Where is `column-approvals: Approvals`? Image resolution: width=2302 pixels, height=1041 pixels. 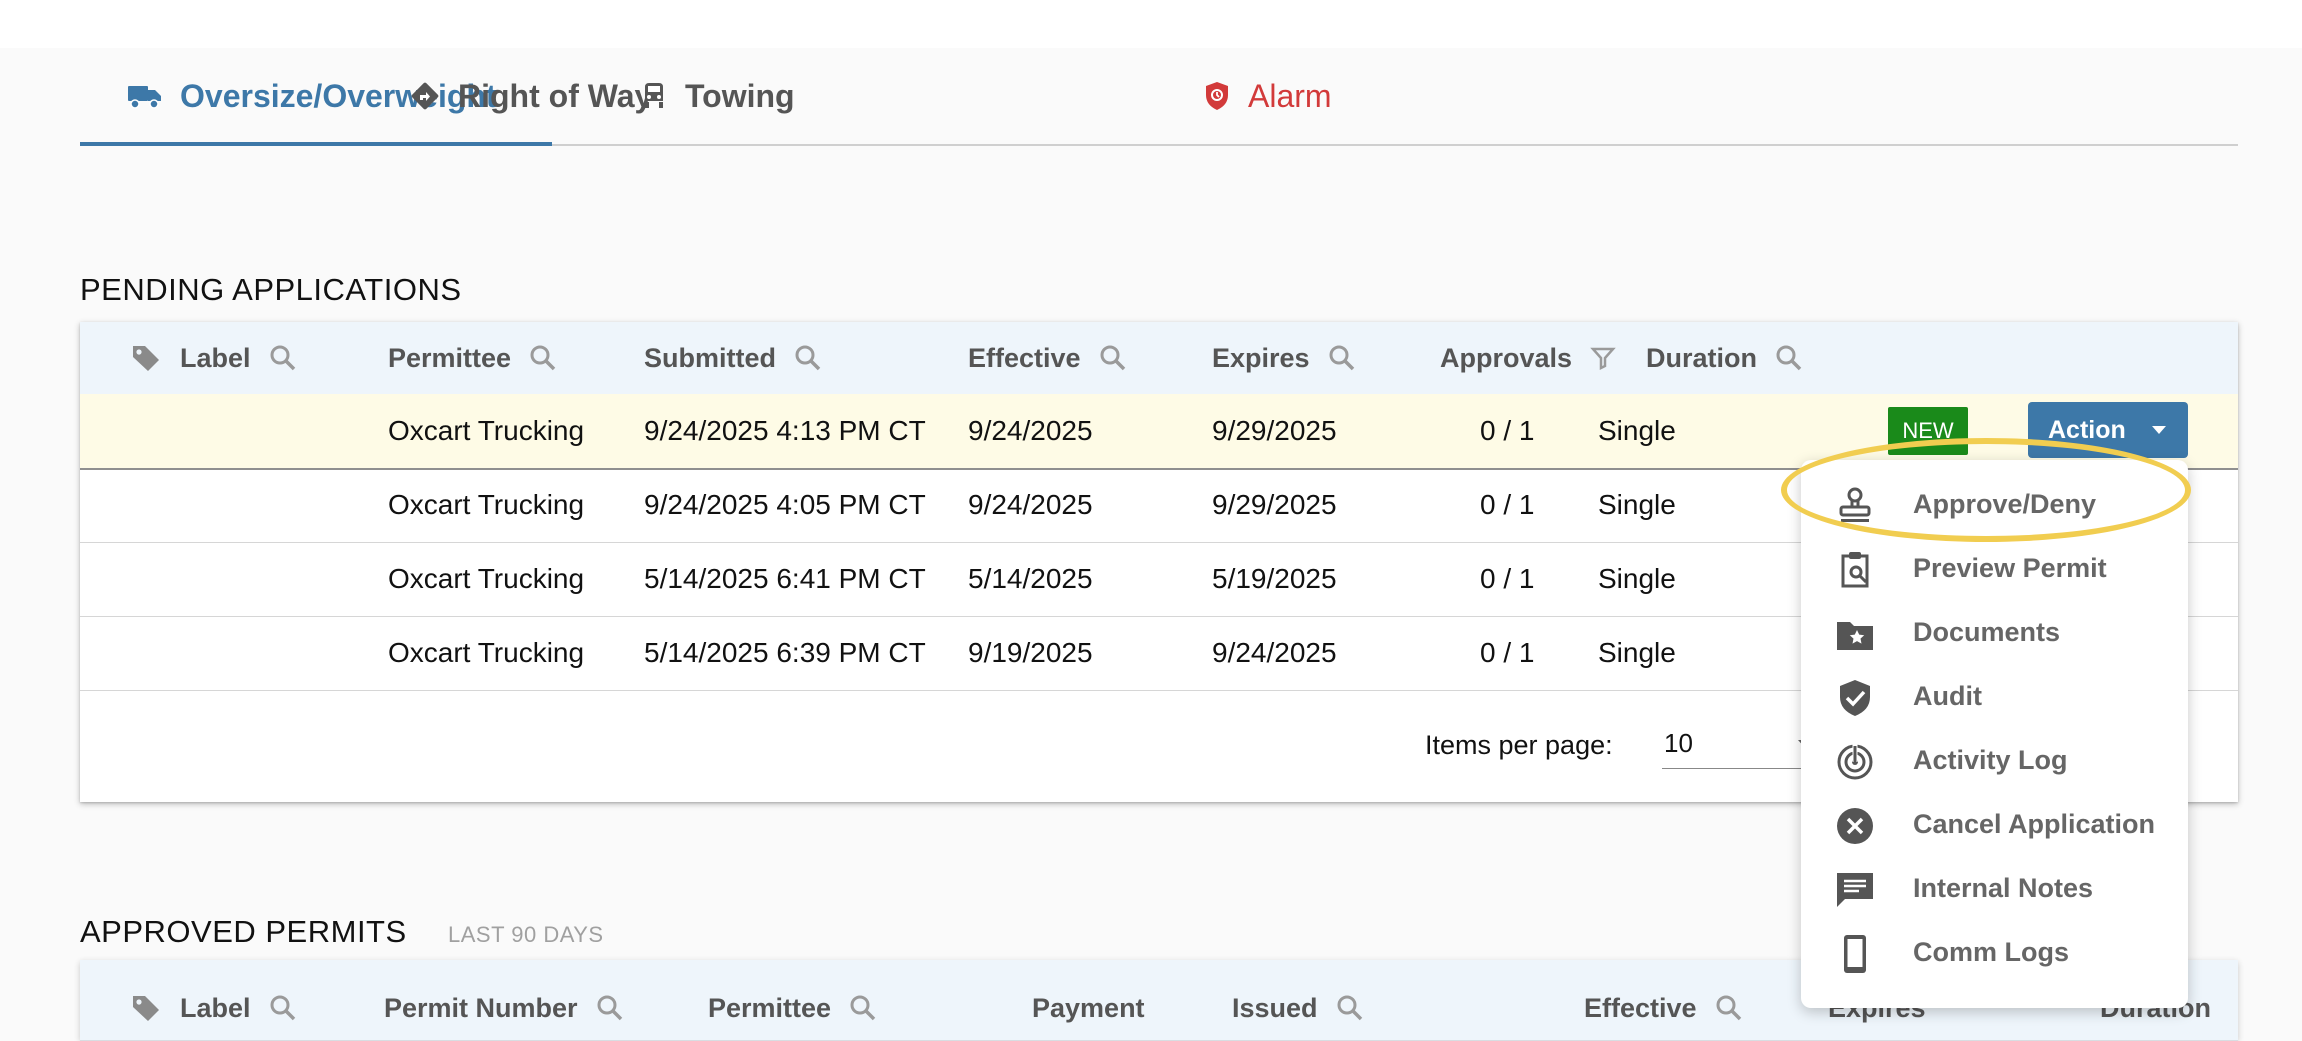 column-approvals: Approvals is located at coordinates (1528, 358).